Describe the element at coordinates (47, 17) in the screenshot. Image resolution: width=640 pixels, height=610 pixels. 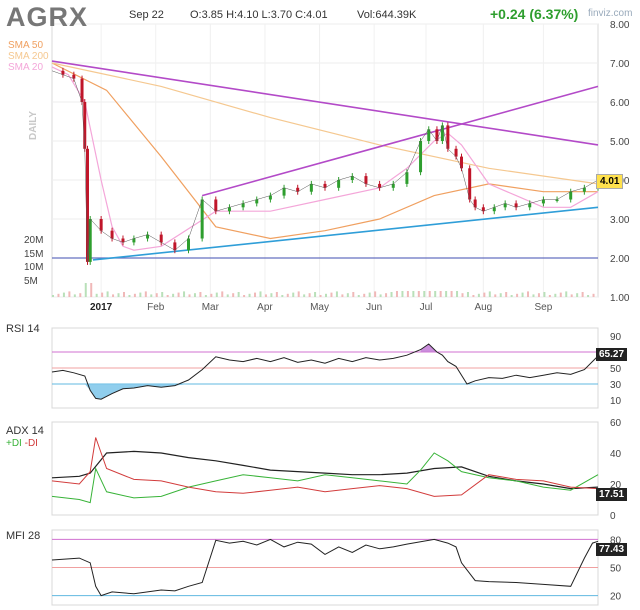
I see `ticker-symbol: AGRX` at that location.